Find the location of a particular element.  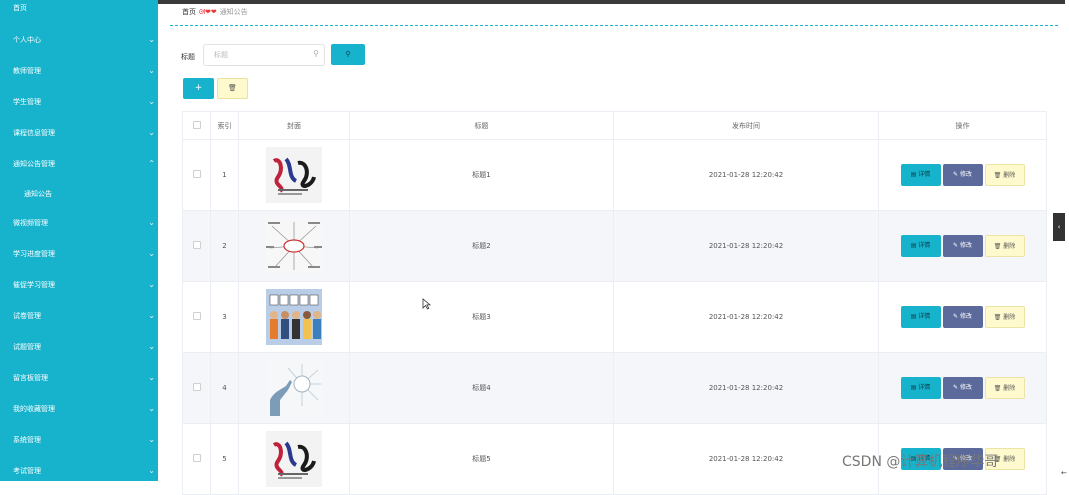

sidebar-item-label: 通知公告管理 is located at coordinates (34, 164).